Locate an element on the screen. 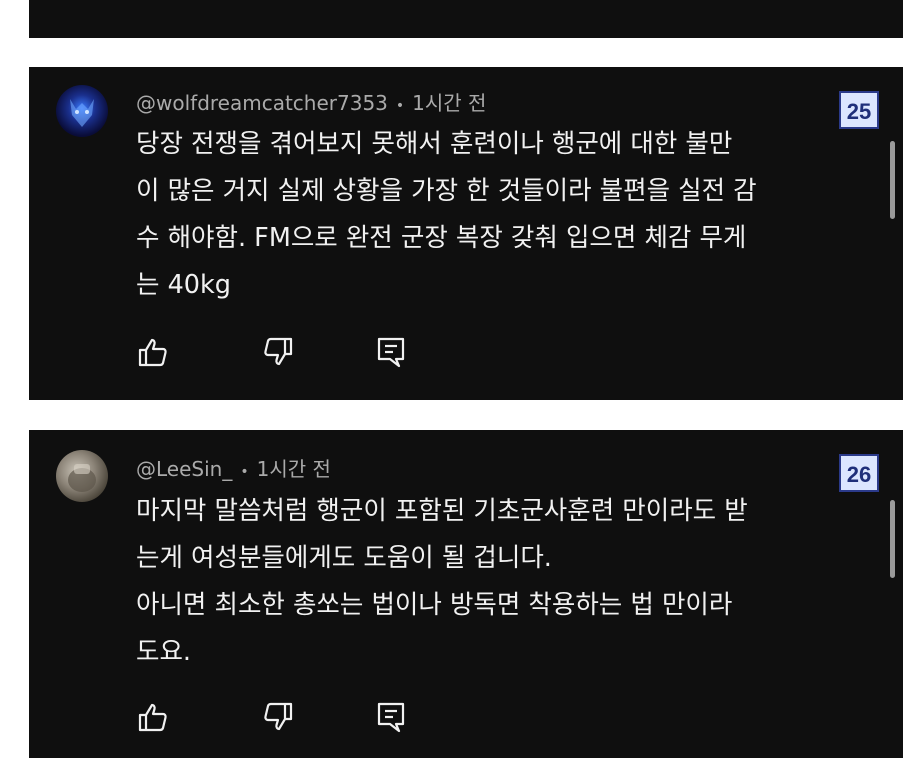 The height and width of the screenshot is (779, 907). comment-index-badge: 26 is located at coordinates (859, 473).